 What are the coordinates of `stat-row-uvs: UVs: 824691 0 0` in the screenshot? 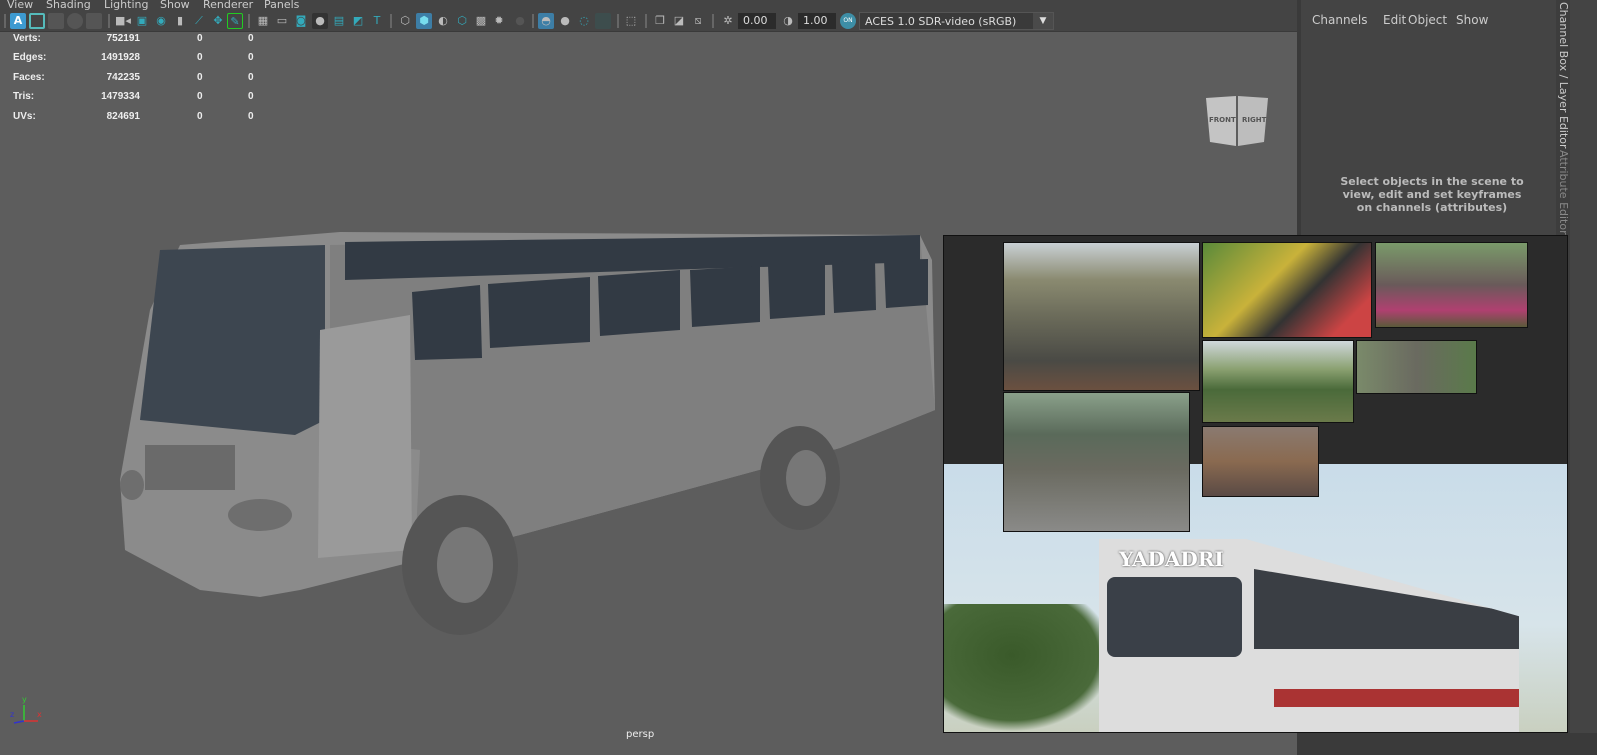 It's located at (143, 120).